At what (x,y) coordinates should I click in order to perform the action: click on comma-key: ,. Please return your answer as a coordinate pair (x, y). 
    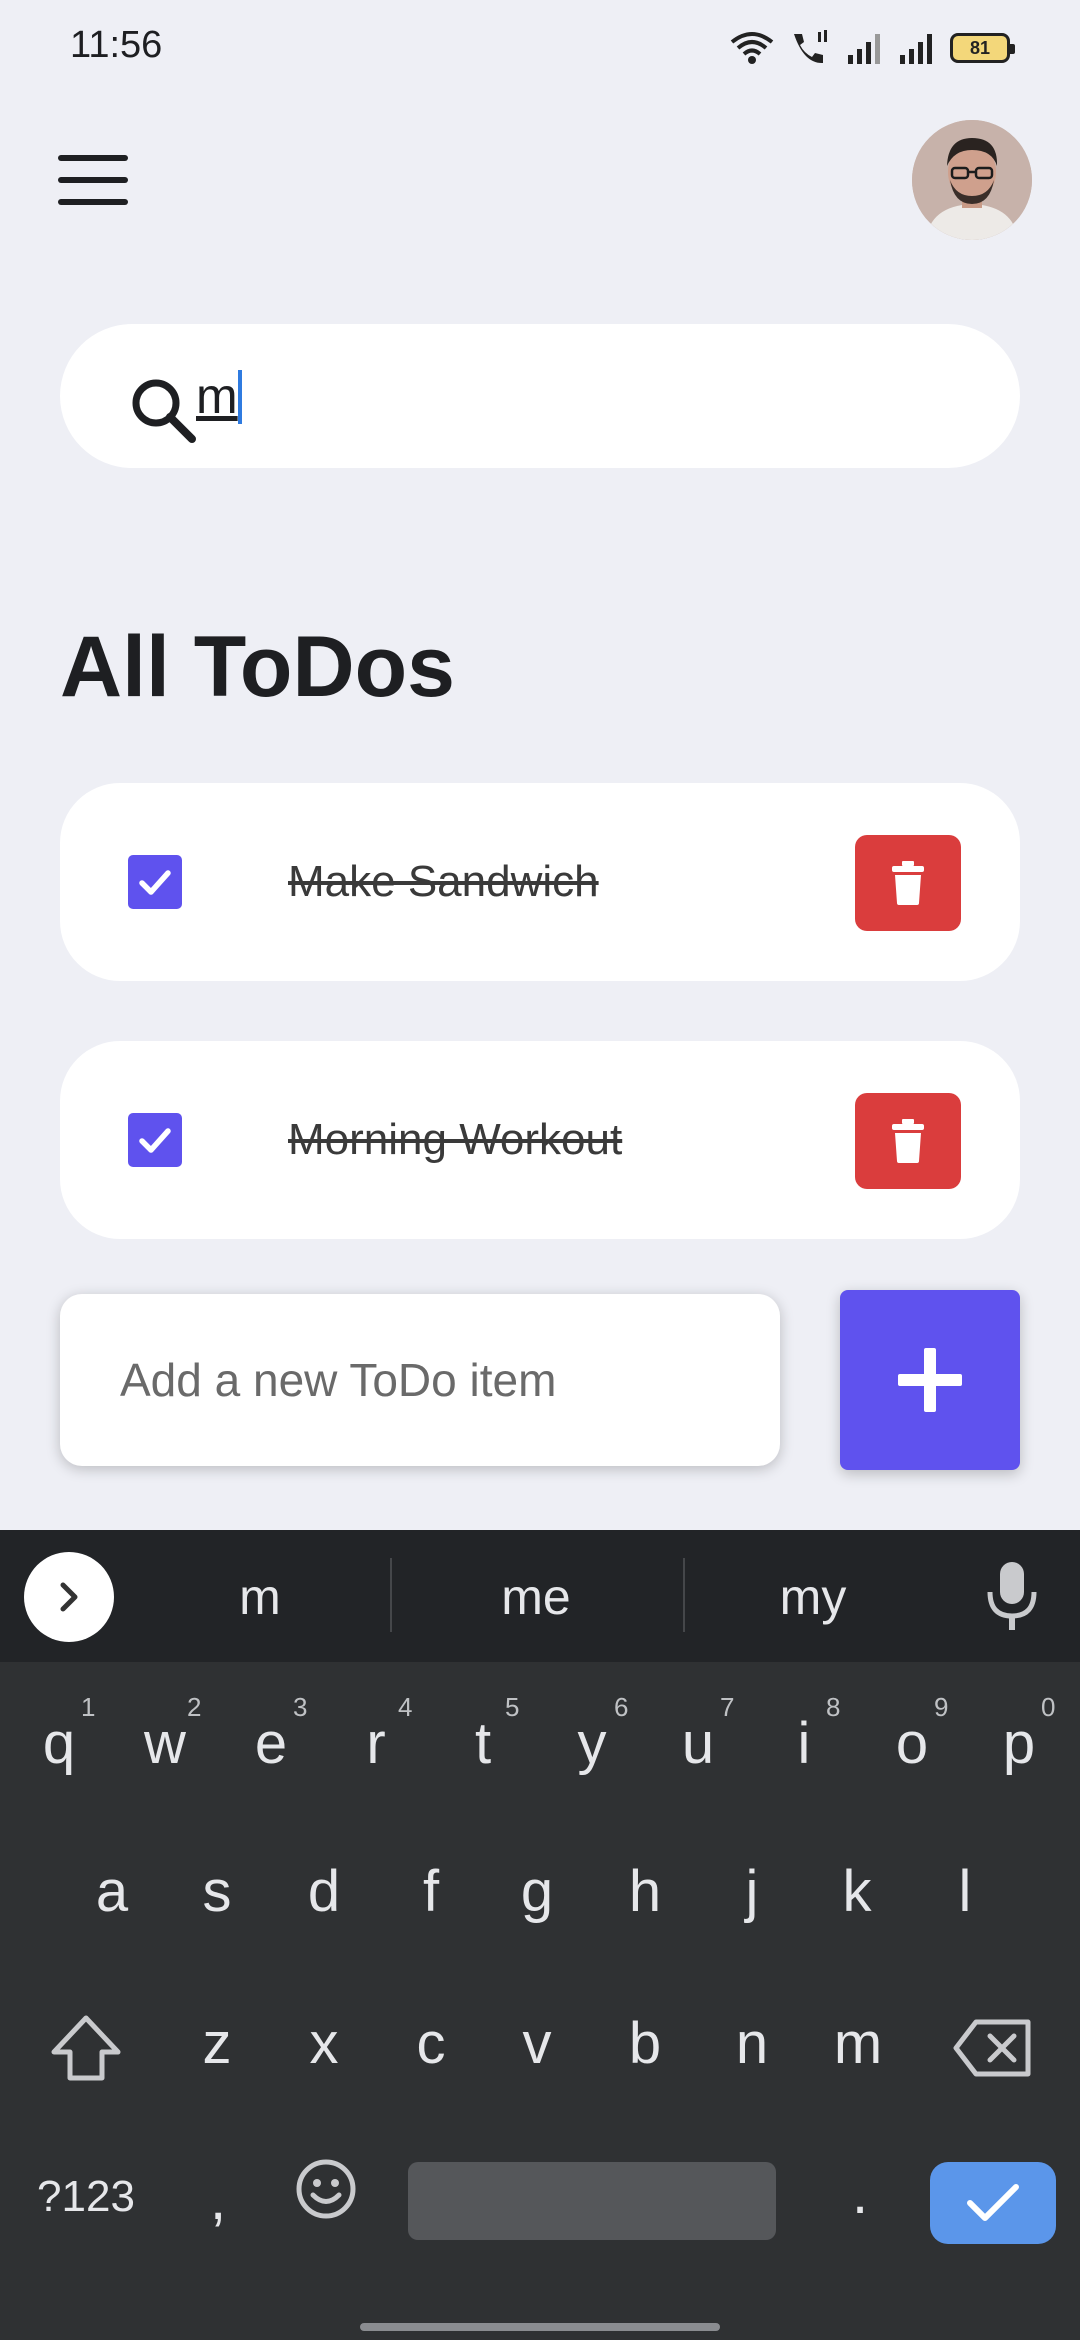
    Looking at the image, I should click on (218, 2199).